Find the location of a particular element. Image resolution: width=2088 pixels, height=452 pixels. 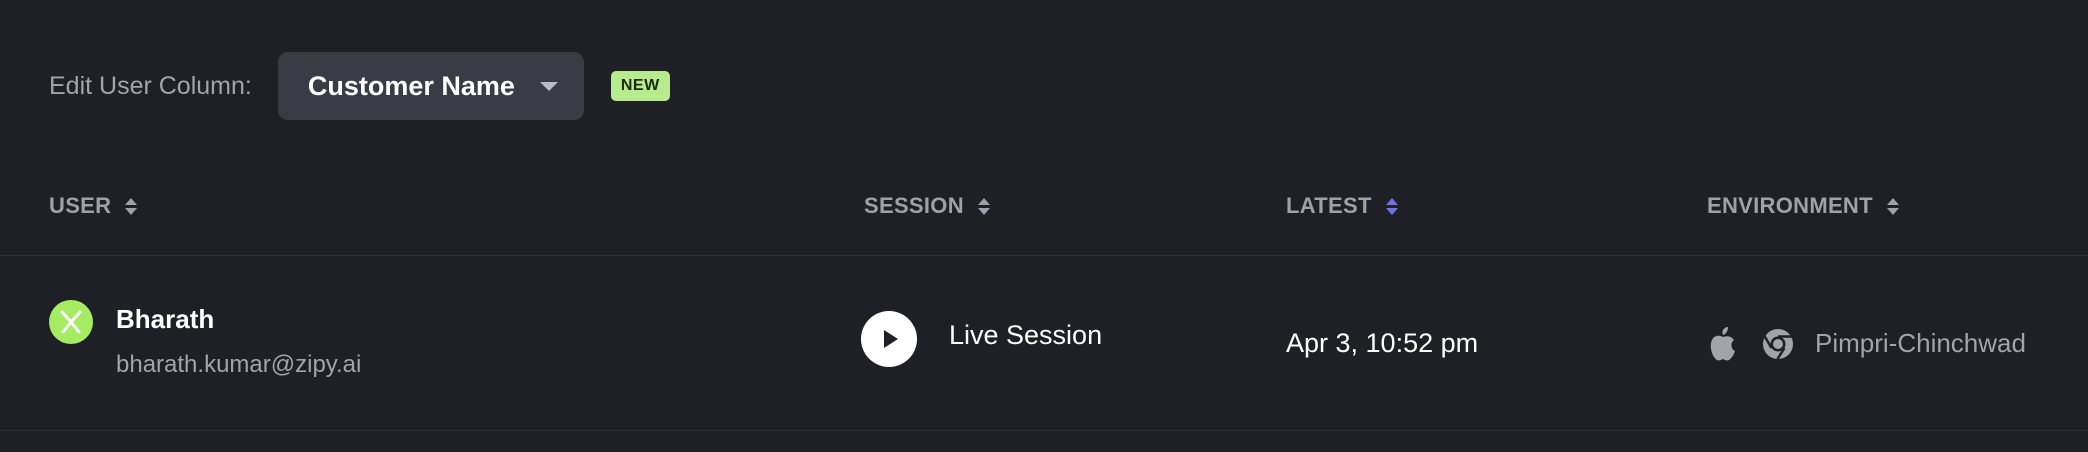

user-column-dropdown-value: Customer Name is located at coordinates (411, 85).